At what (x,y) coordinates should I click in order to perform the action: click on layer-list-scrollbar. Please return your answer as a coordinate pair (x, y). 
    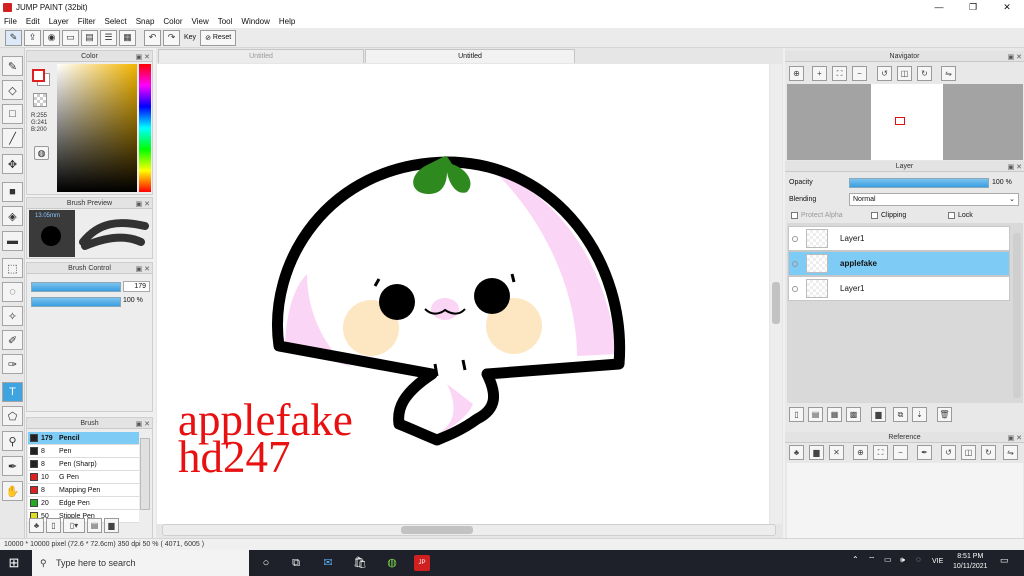
    Looking at the image, I should click on (1017, 315).